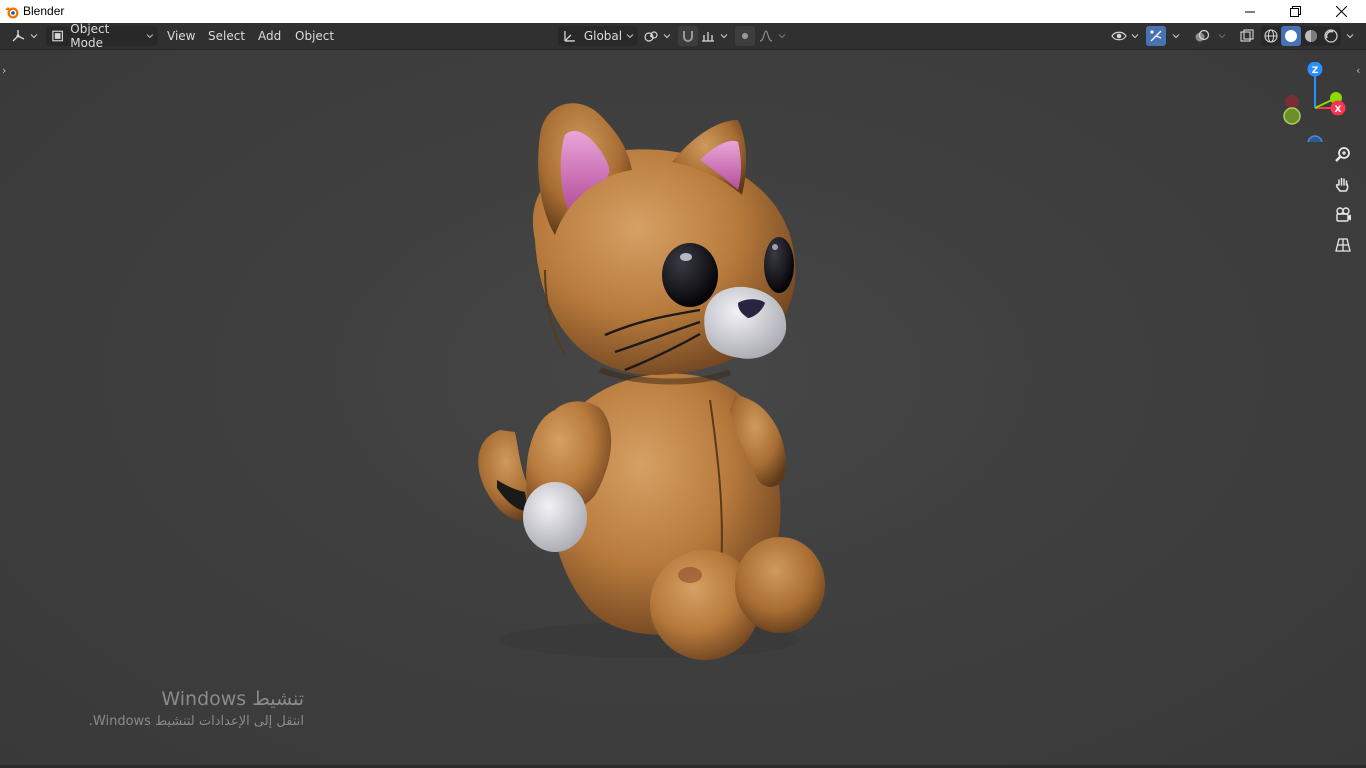 The image size is (1366, 768). What do you see at coordinates (269, 36) in the screenshot?
I see `menu-add: Add` at bounding box center [269, 36].